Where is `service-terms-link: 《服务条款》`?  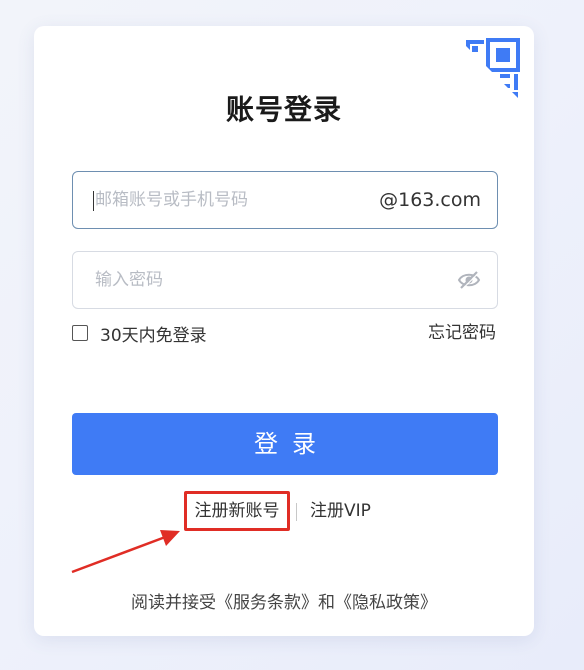 service-terms-link: 《服务条款》 is located at coordinates (267, 603).